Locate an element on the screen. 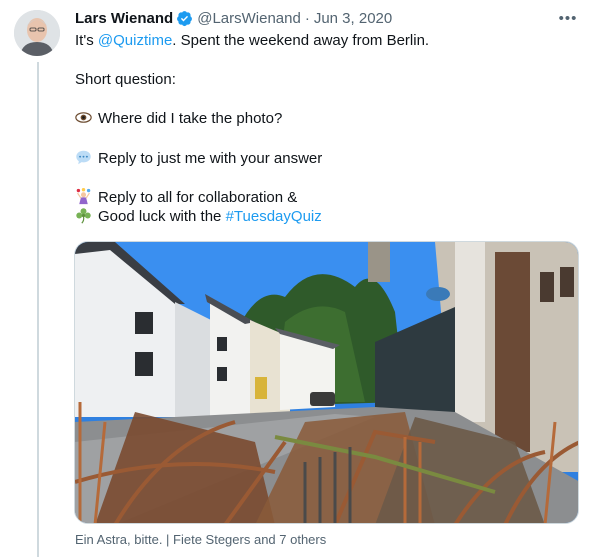  thread-line is located at coordinates (38, 309).